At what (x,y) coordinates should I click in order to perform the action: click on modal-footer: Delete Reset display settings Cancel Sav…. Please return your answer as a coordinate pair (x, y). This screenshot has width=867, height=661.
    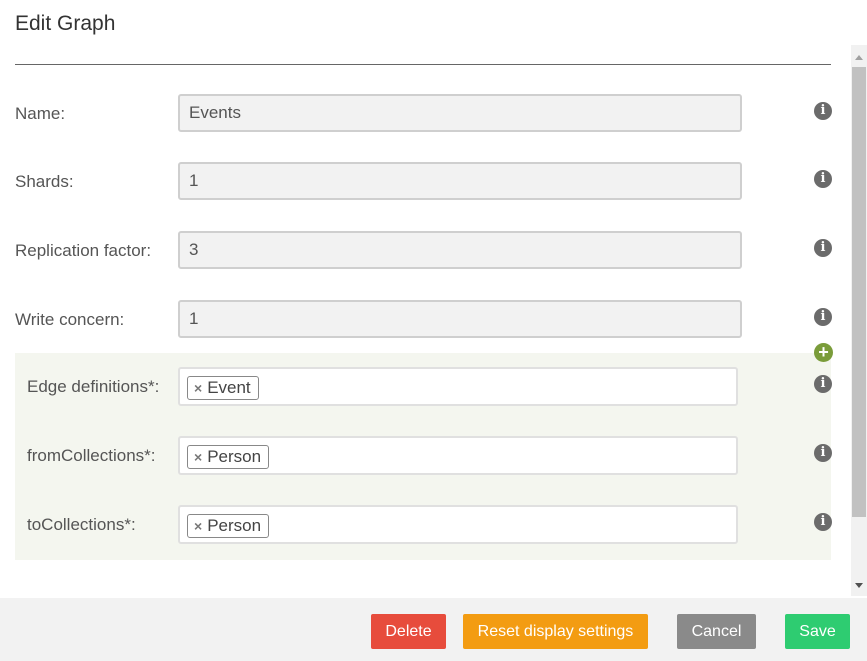
    Looking at the image, I should click on (433, 629).